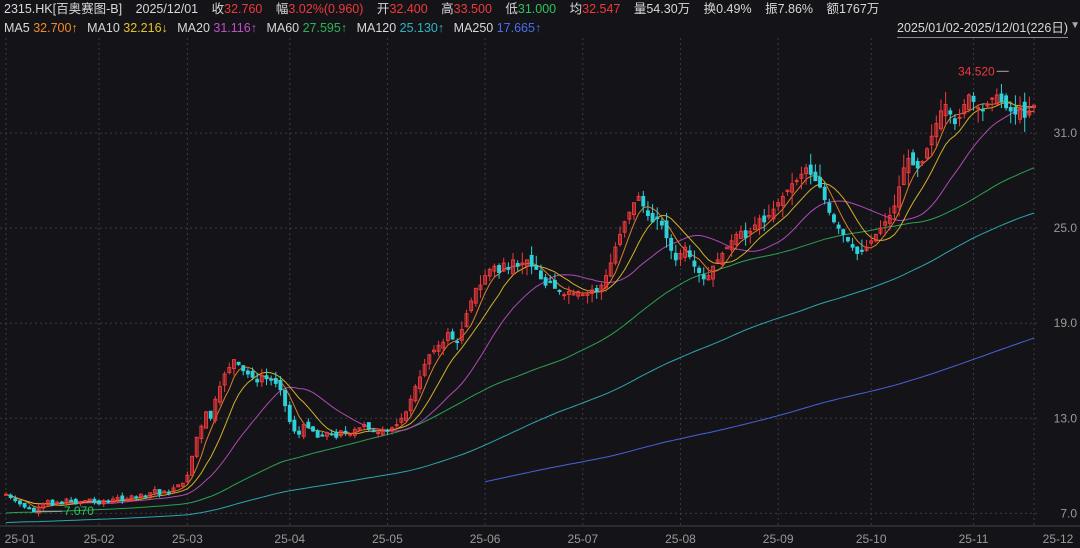 The image size is (1080, 548). What do you see at coordinates (55, 28) in the screenshot?
I see `ma5-value: 32.700↑` at bounding box center [55, 28].